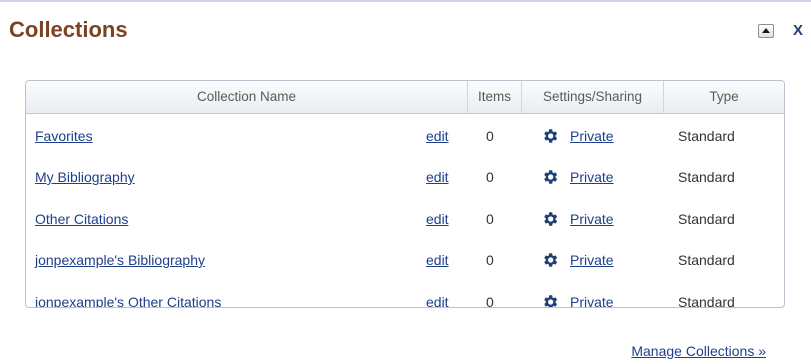  I want to click on header-type: Type, so click(724, 97).